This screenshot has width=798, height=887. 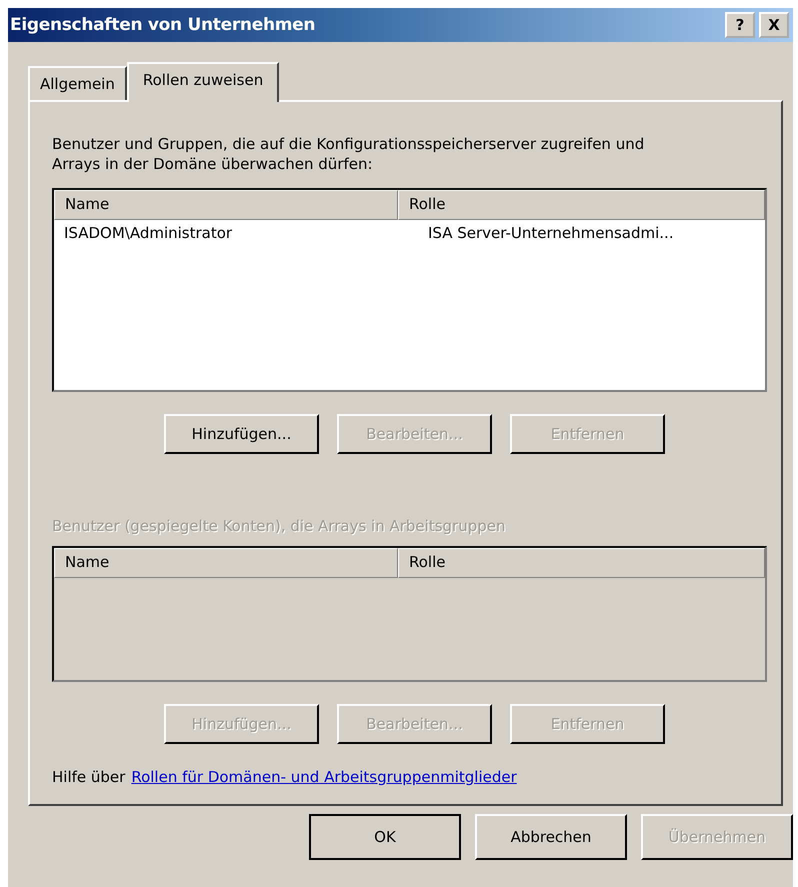 What do you see at coordinates (740, 25) in the screenshot?
I see `help-button: ?` at bounding box center [740, 25].